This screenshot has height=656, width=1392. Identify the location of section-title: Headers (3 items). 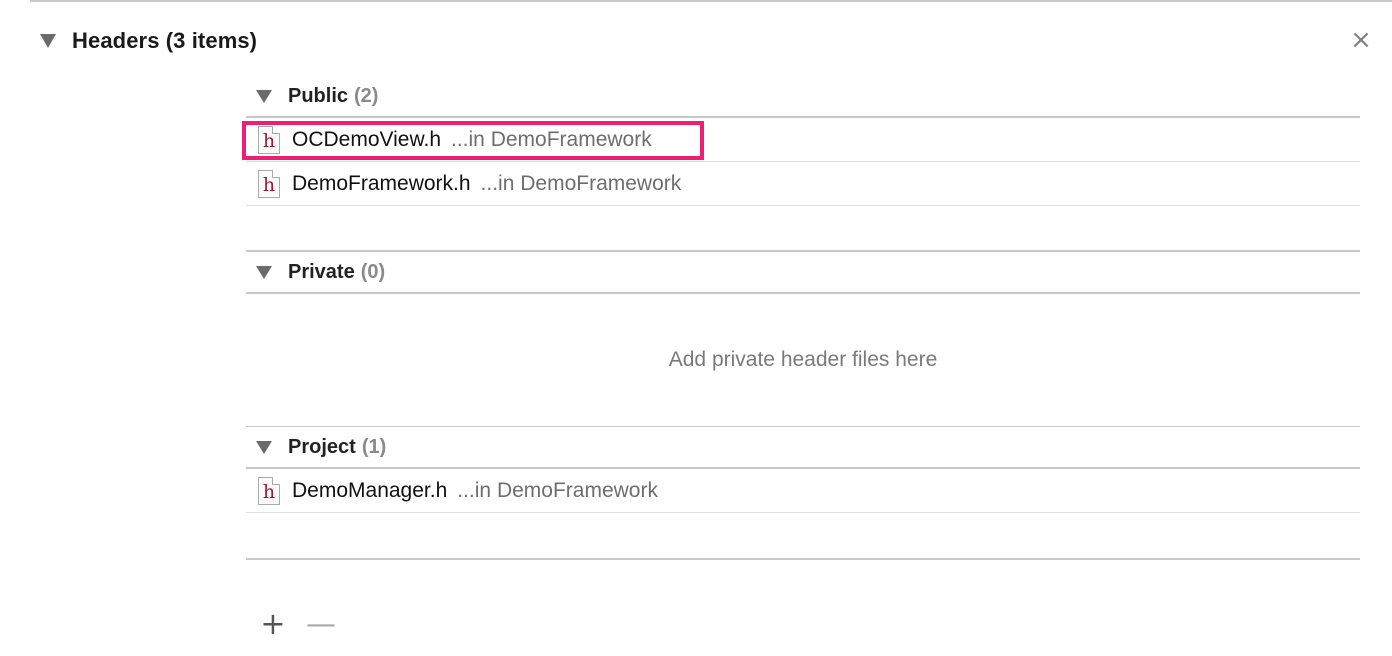
(165, 40).